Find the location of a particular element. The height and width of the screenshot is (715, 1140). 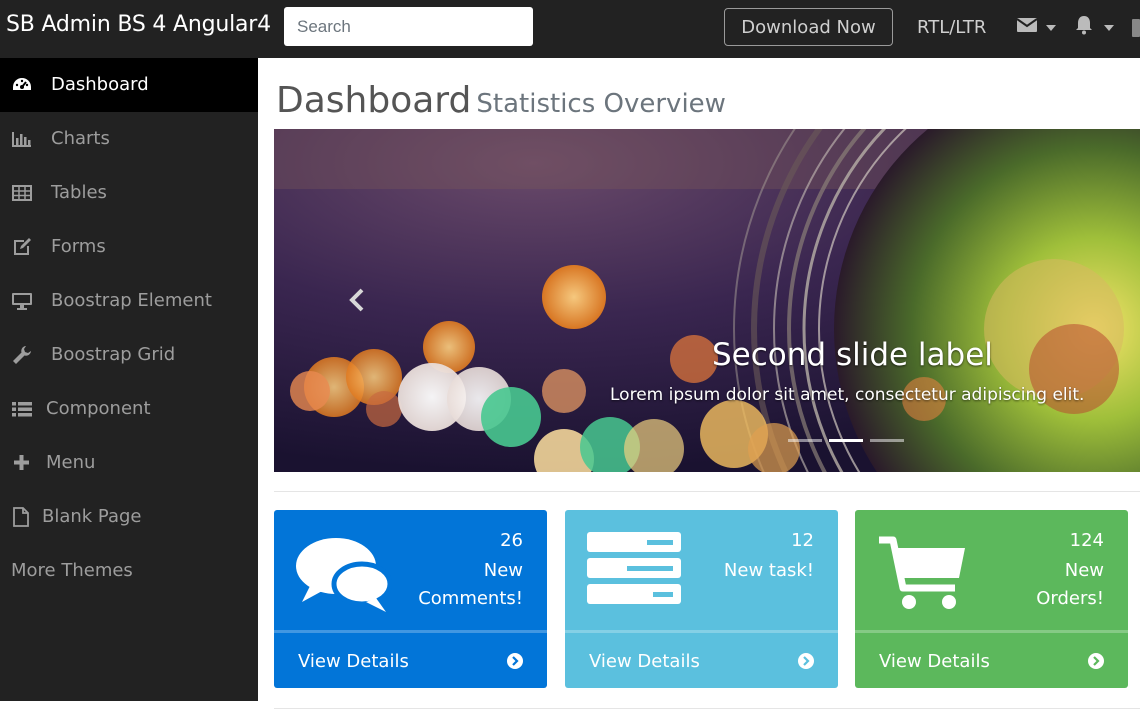

desktop-icon is located at coordinates (22, 301).